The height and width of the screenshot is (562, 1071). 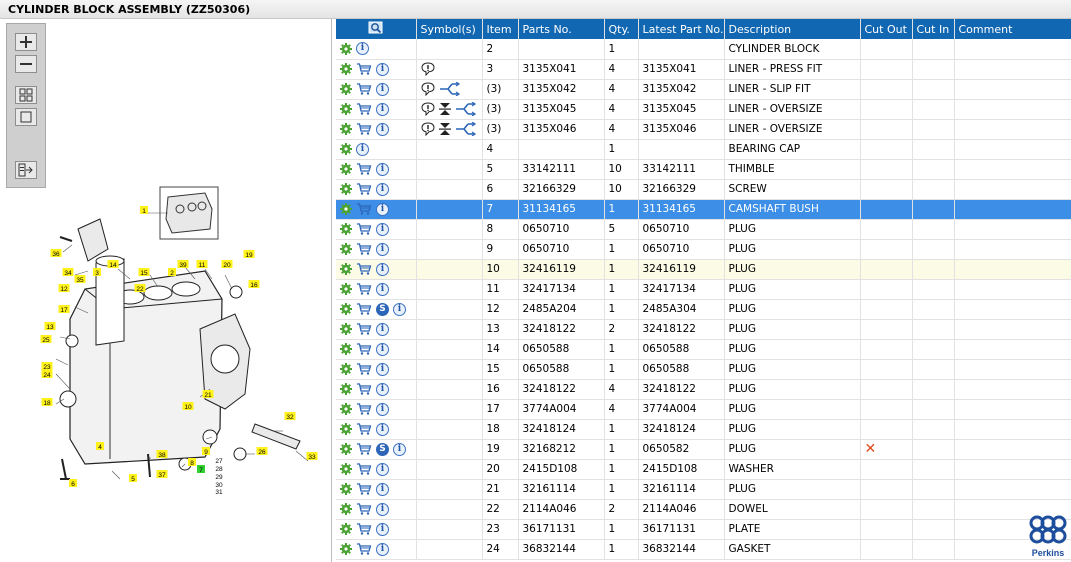 What do you see at coordinates (290, 416) in the screenshot?
I see `callout-32: 32` at bounding box center [290, 416].